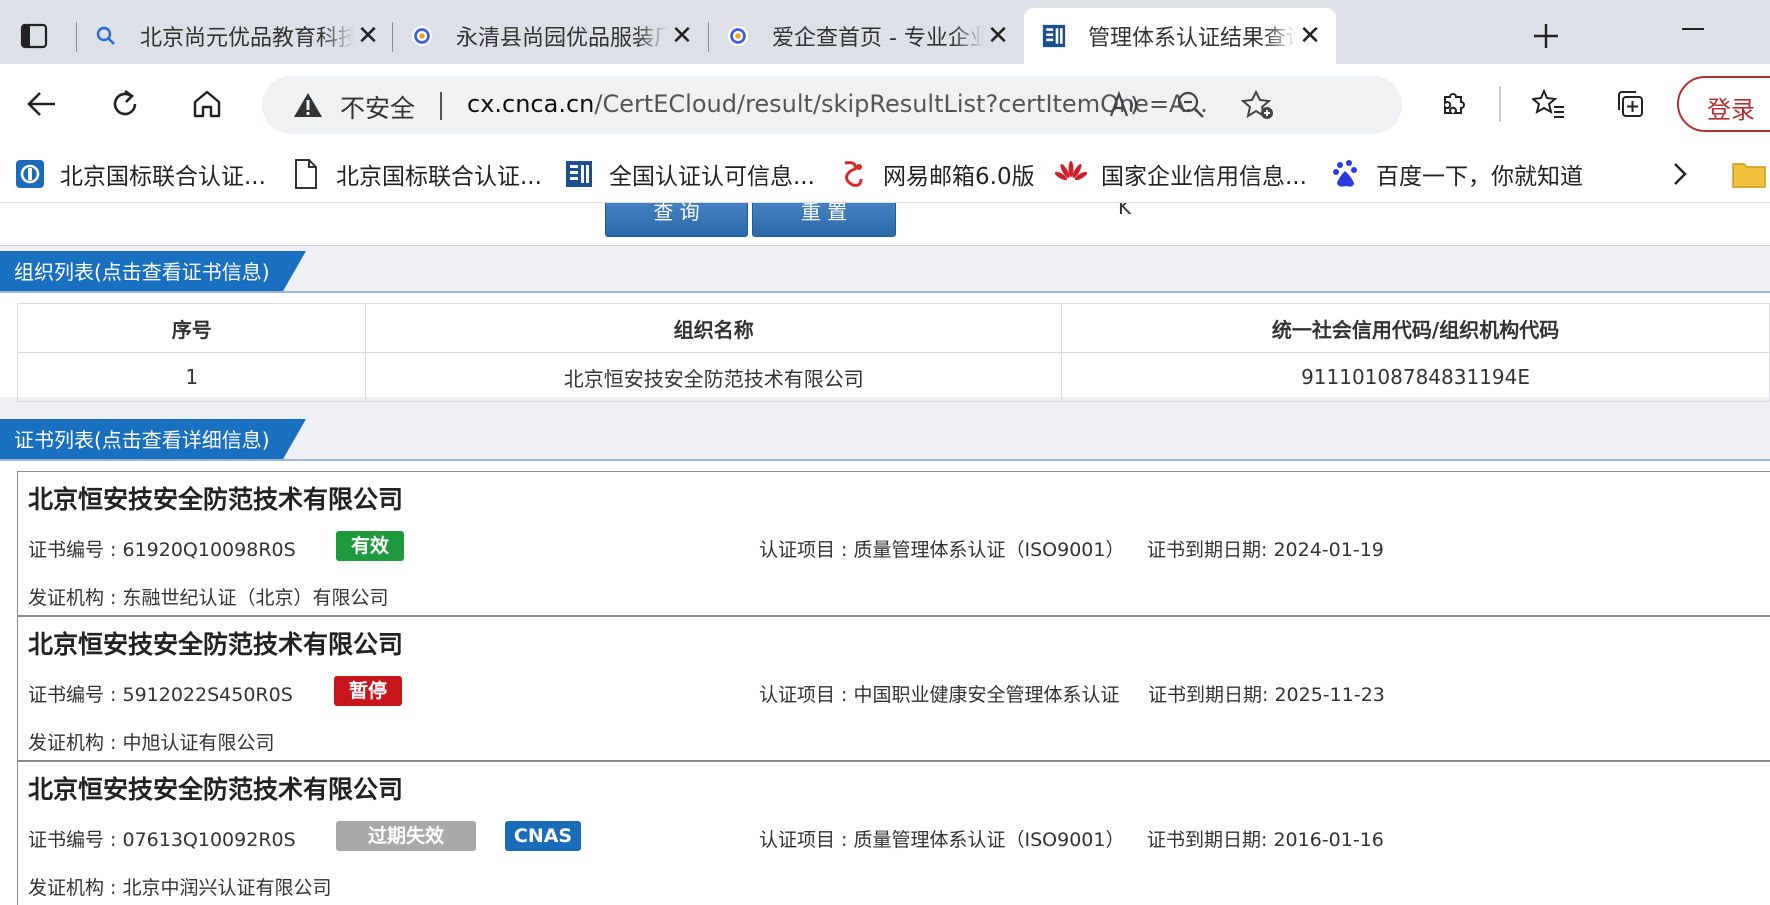 The image size is (1770, 905). I want to click on add-favorite-icon, so click(1258, 105).